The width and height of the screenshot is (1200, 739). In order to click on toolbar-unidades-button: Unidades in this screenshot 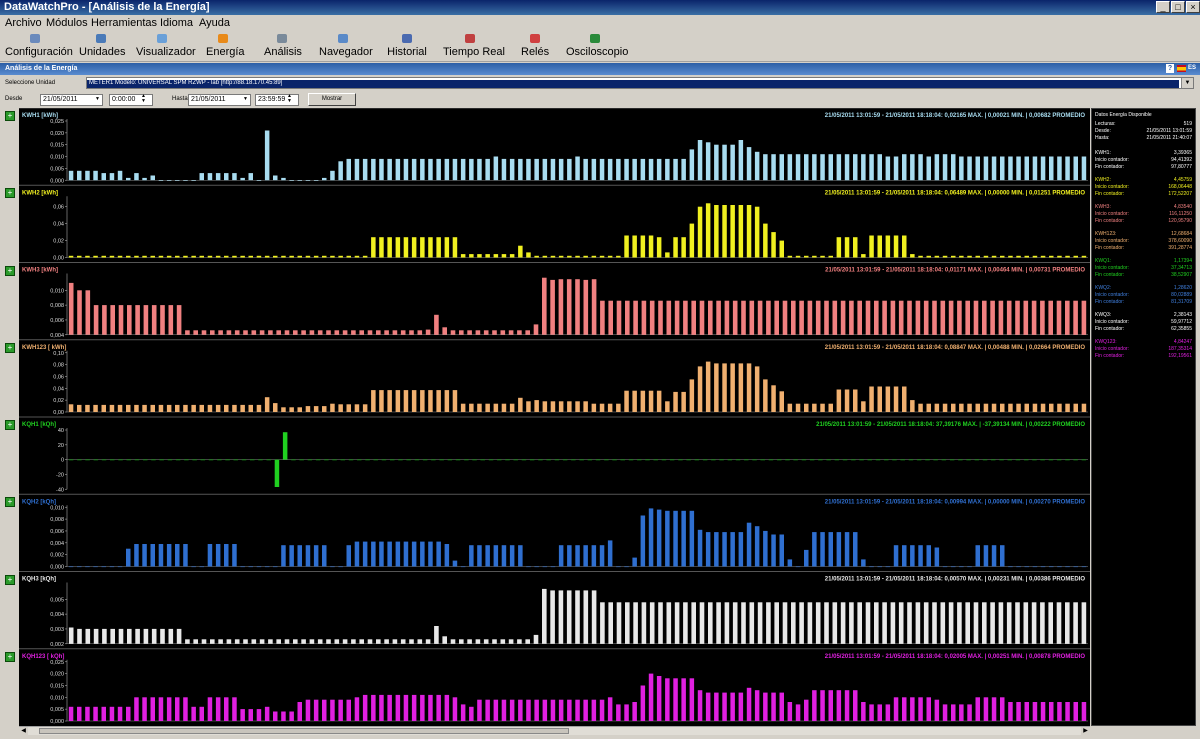, I will do `click(102, 47)`.